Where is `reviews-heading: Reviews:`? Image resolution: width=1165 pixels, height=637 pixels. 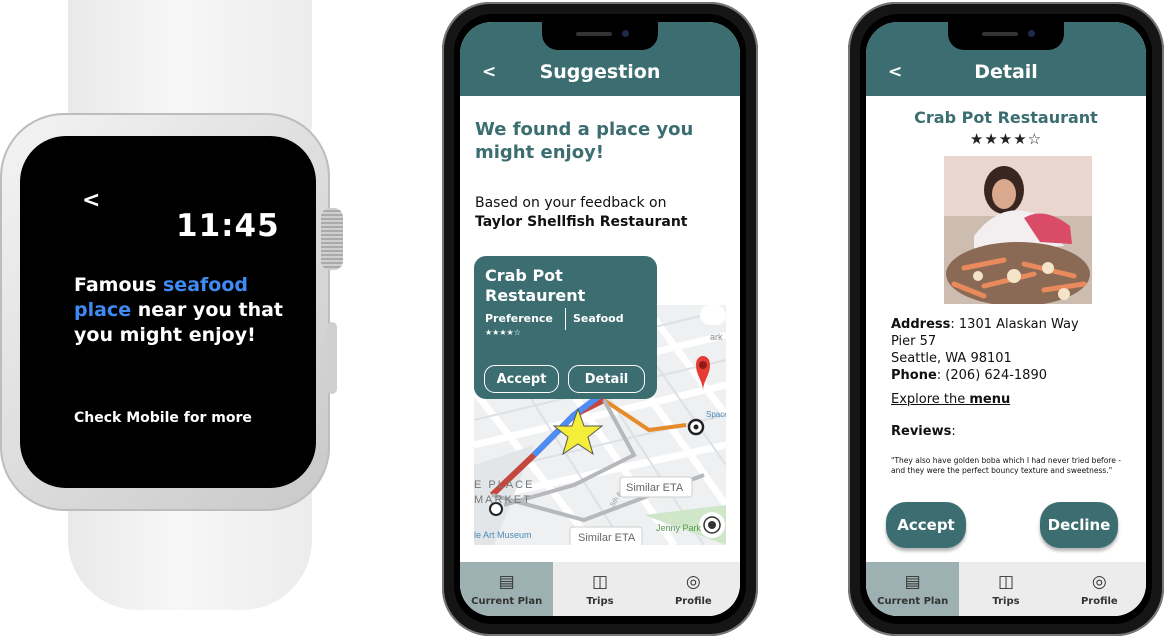
reviews-heading: Reviews: is located at coordinates (923, 431).